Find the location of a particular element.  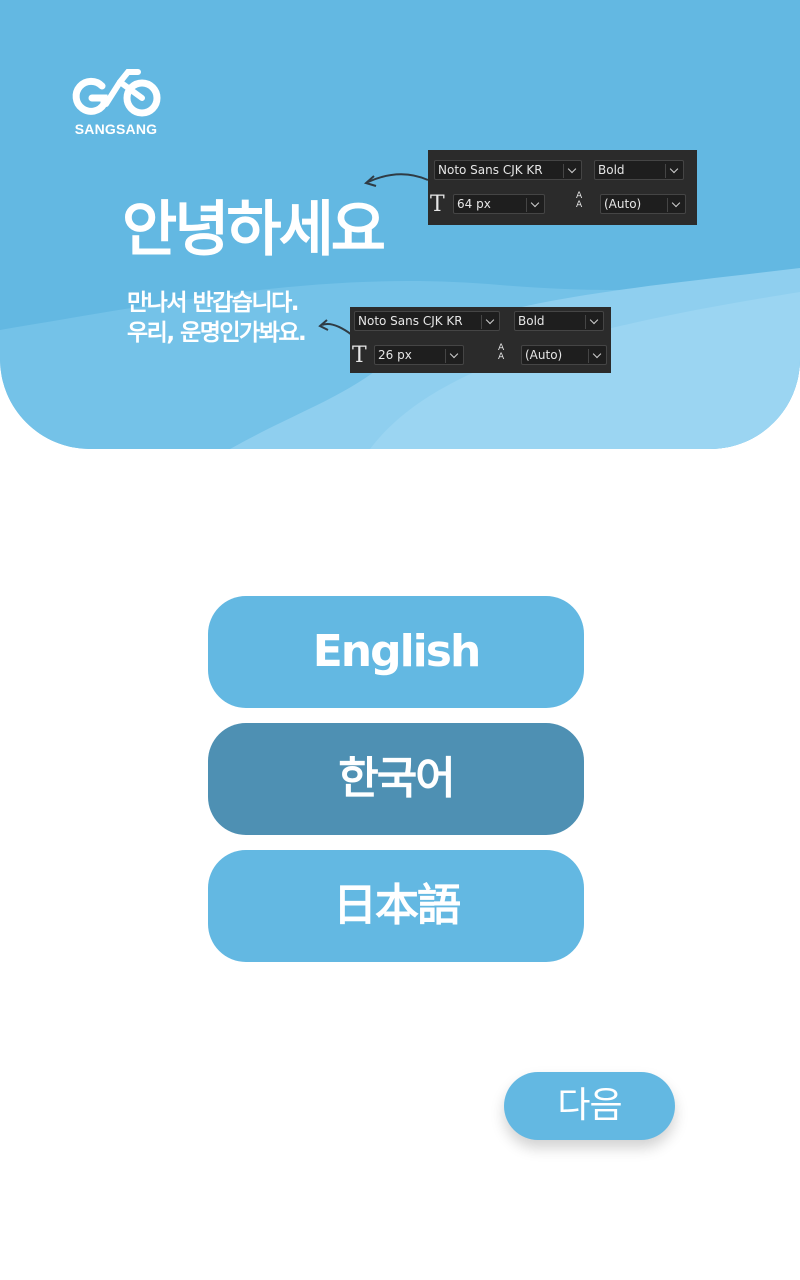

font-panel-subtitle: Noto Sans CJK KR Bold T 26 px AA (Auto) is located at coordinates (480, 340).